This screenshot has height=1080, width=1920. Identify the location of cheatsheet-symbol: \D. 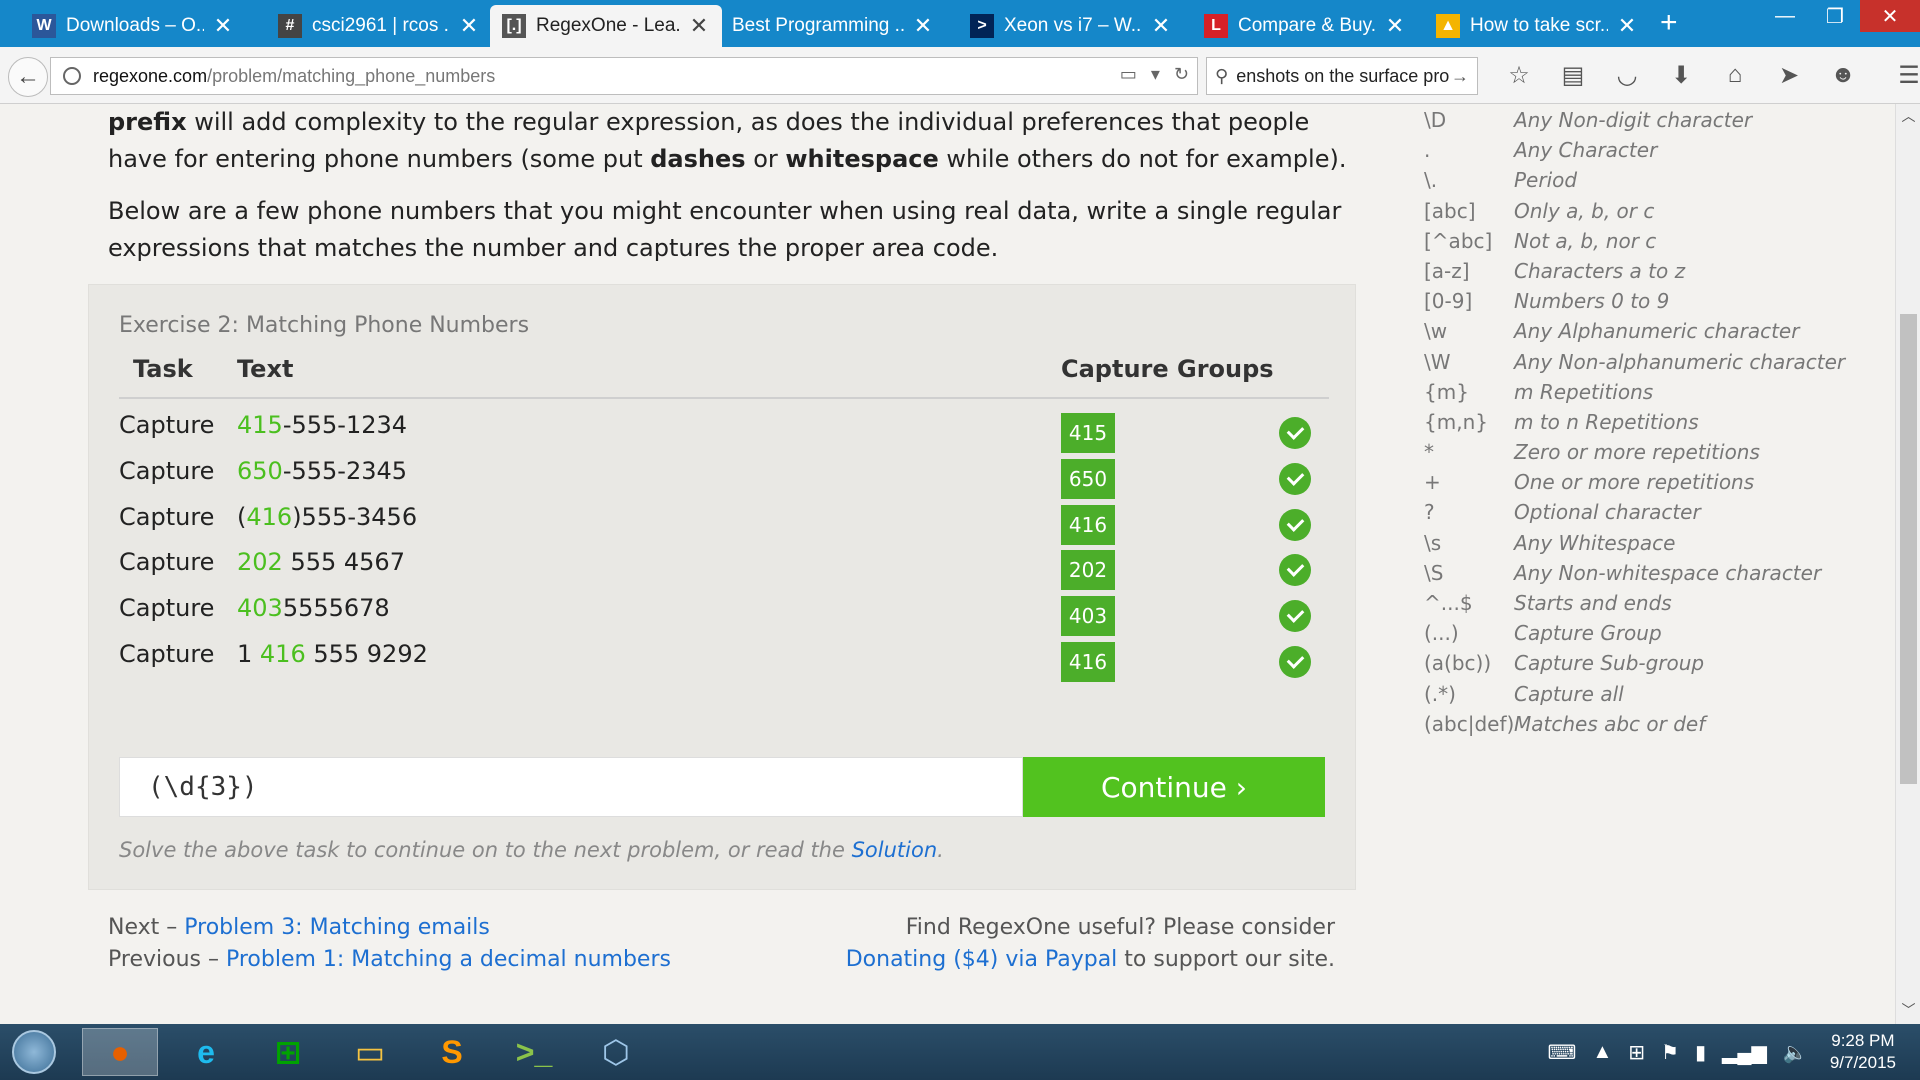
(1435, 120).